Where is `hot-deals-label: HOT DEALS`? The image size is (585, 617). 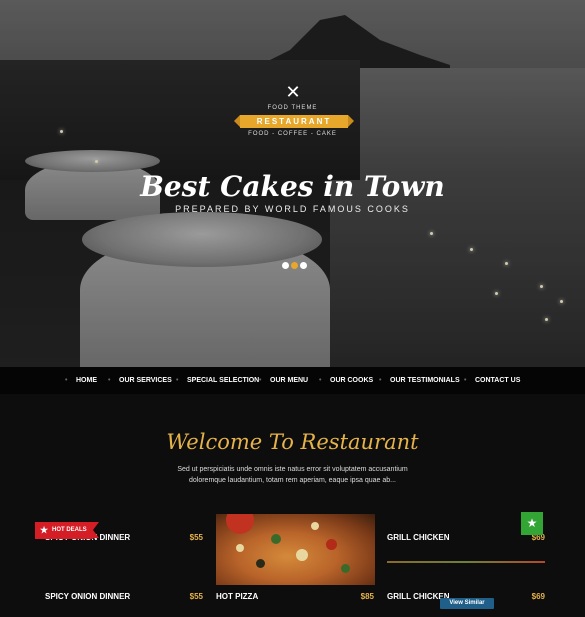 hot-deals-label: HOT DEALS is located at coordinates (69, 530).